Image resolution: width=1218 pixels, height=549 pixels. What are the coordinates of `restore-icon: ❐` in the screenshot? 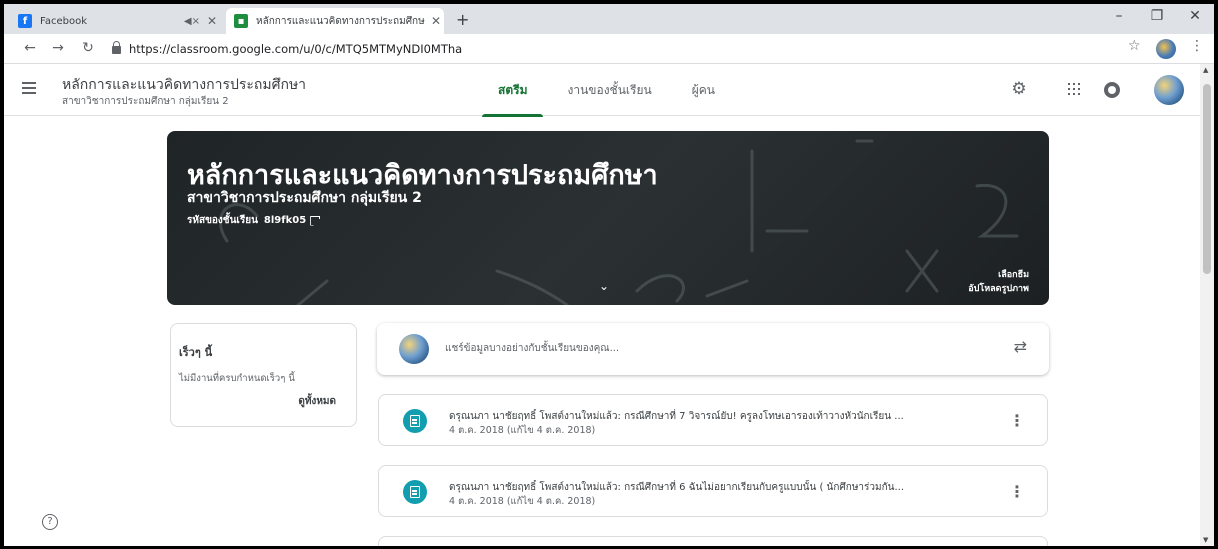 It's located at (1157, 16).